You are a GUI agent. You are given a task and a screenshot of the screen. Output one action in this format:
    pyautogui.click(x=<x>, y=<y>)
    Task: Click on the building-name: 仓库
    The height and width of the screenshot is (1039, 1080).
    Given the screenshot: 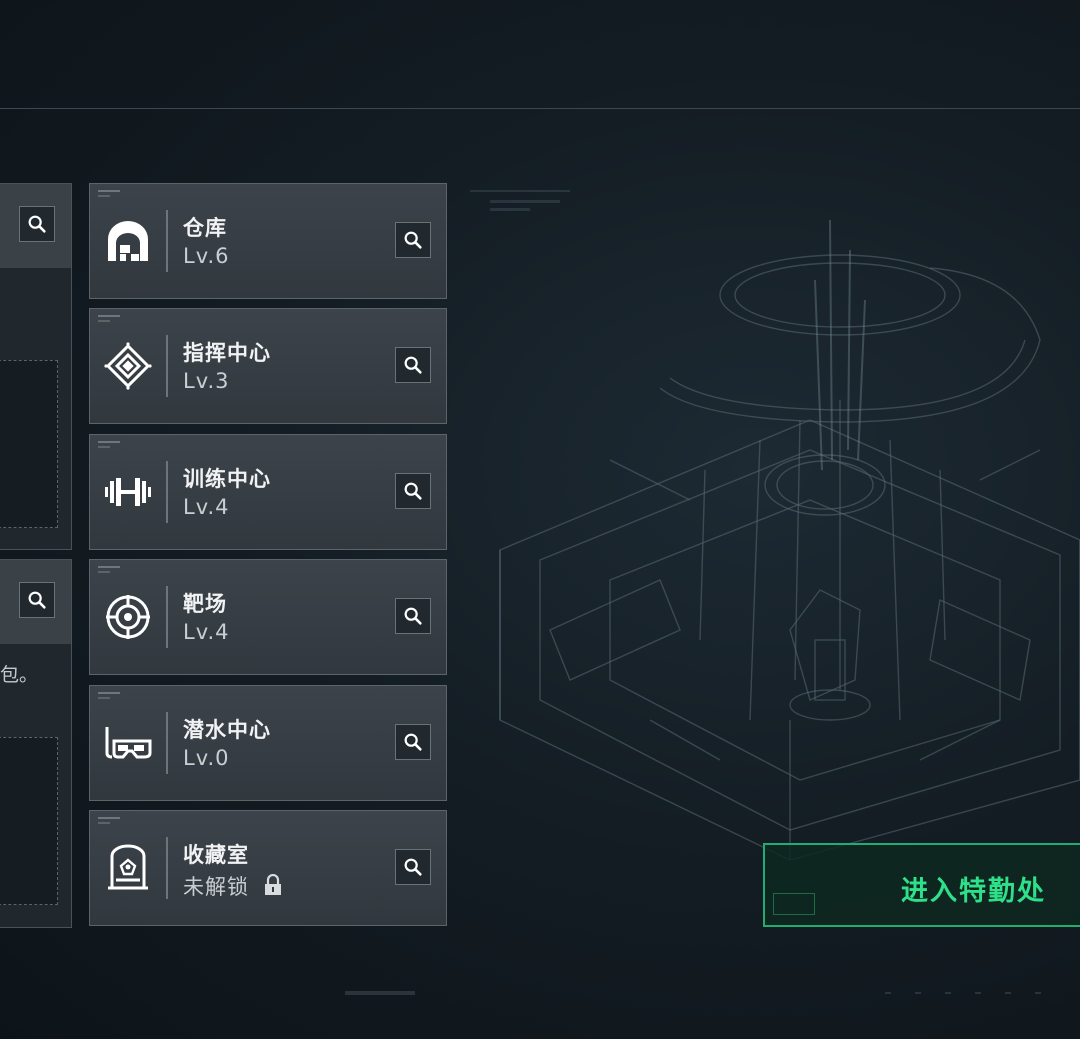 What is the action you would take?
    pyautogui.click(x=205, y=228)
    